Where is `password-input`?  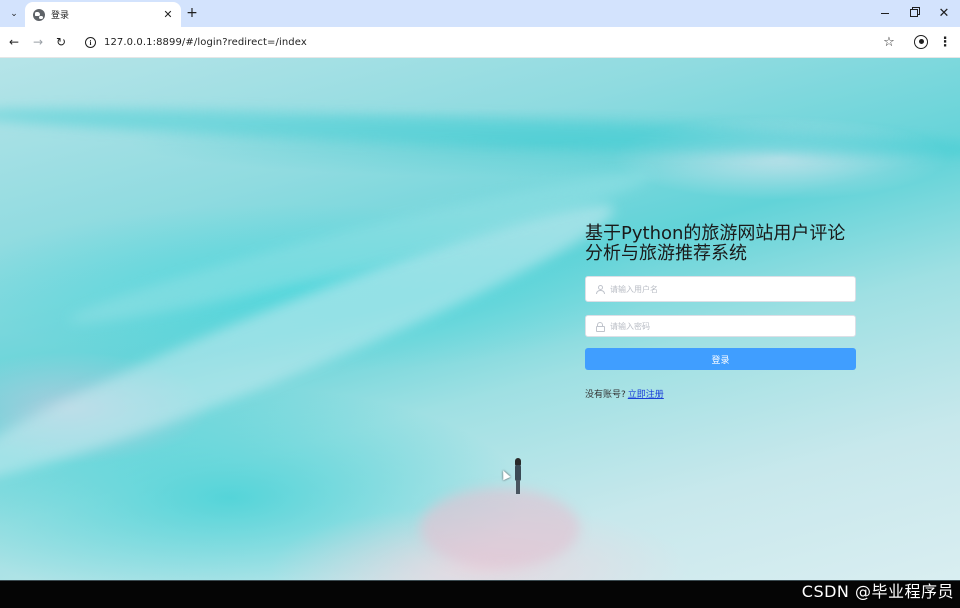 password-input is located at coordinates (725, 326).